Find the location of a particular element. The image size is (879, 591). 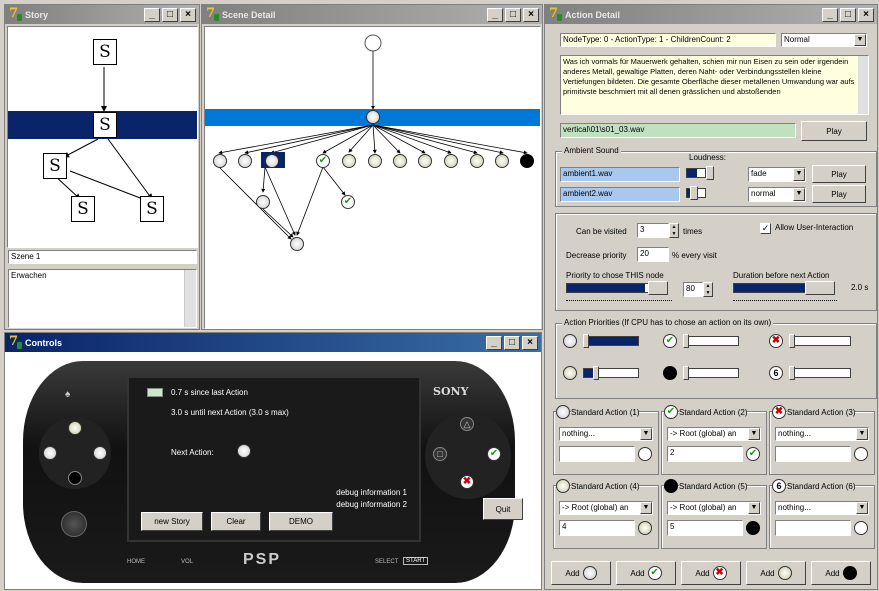

ambient1-loudness-slider is located at coordinates (708, 174).